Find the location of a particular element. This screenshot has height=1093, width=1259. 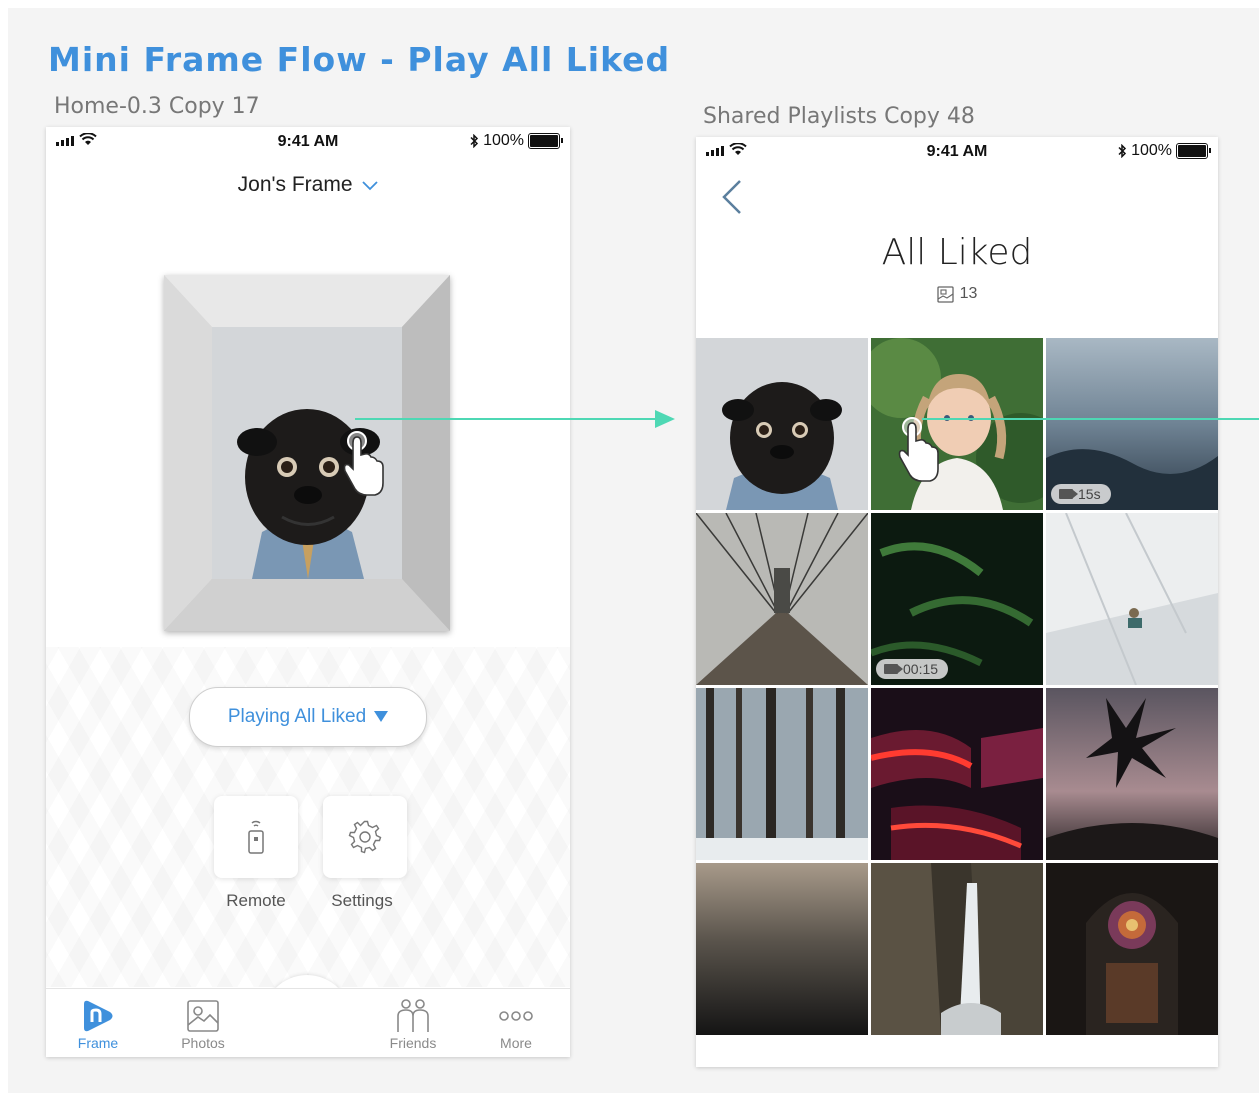

frame-name: Jon's Frame is located at coordinates (295, 184).